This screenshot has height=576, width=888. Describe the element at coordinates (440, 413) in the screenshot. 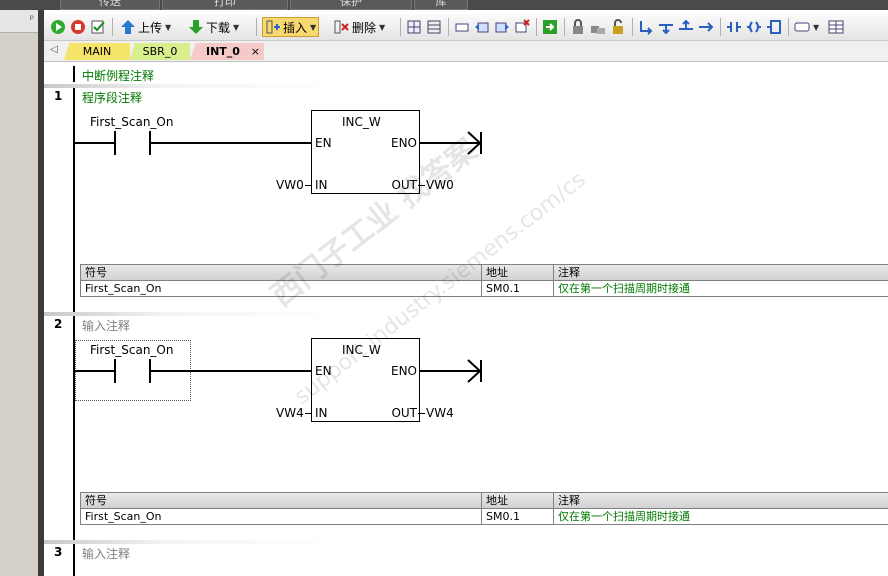

I see `out-operand: VW4` at that location.